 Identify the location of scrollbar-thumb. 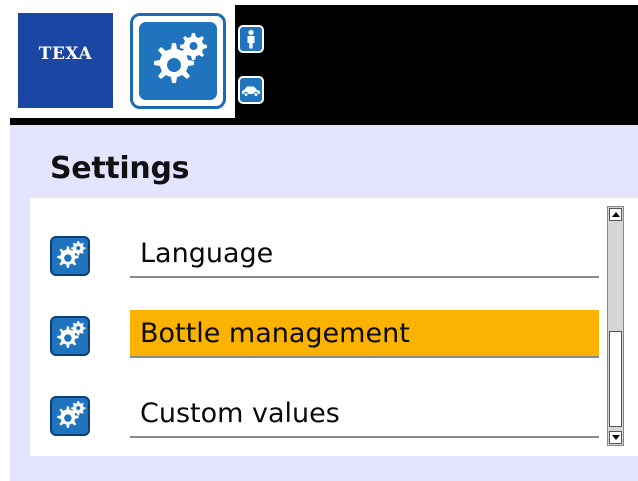
(615, 379).